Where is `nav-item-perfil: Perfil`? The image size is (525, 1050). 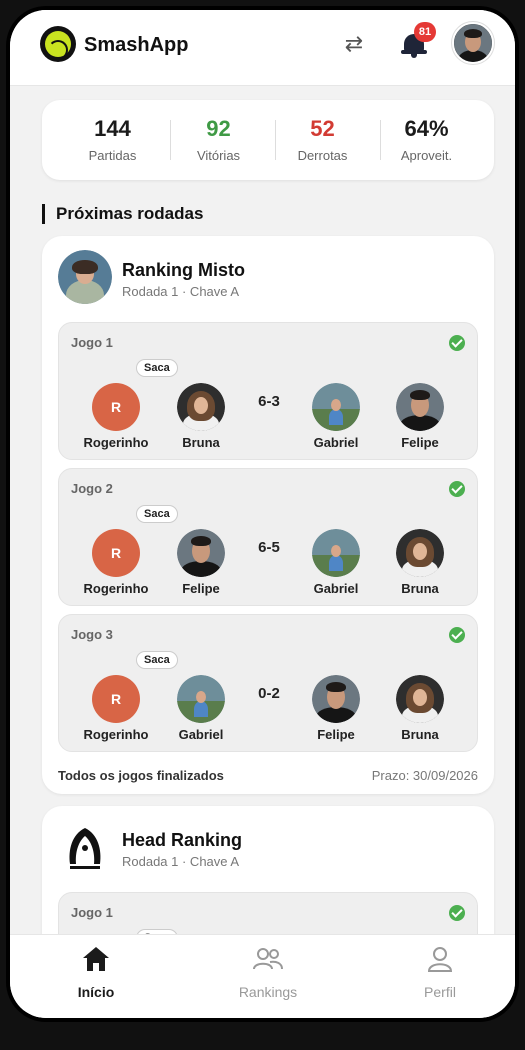
nav-item-perfil: Perfil is located at coordinates (440, 972).